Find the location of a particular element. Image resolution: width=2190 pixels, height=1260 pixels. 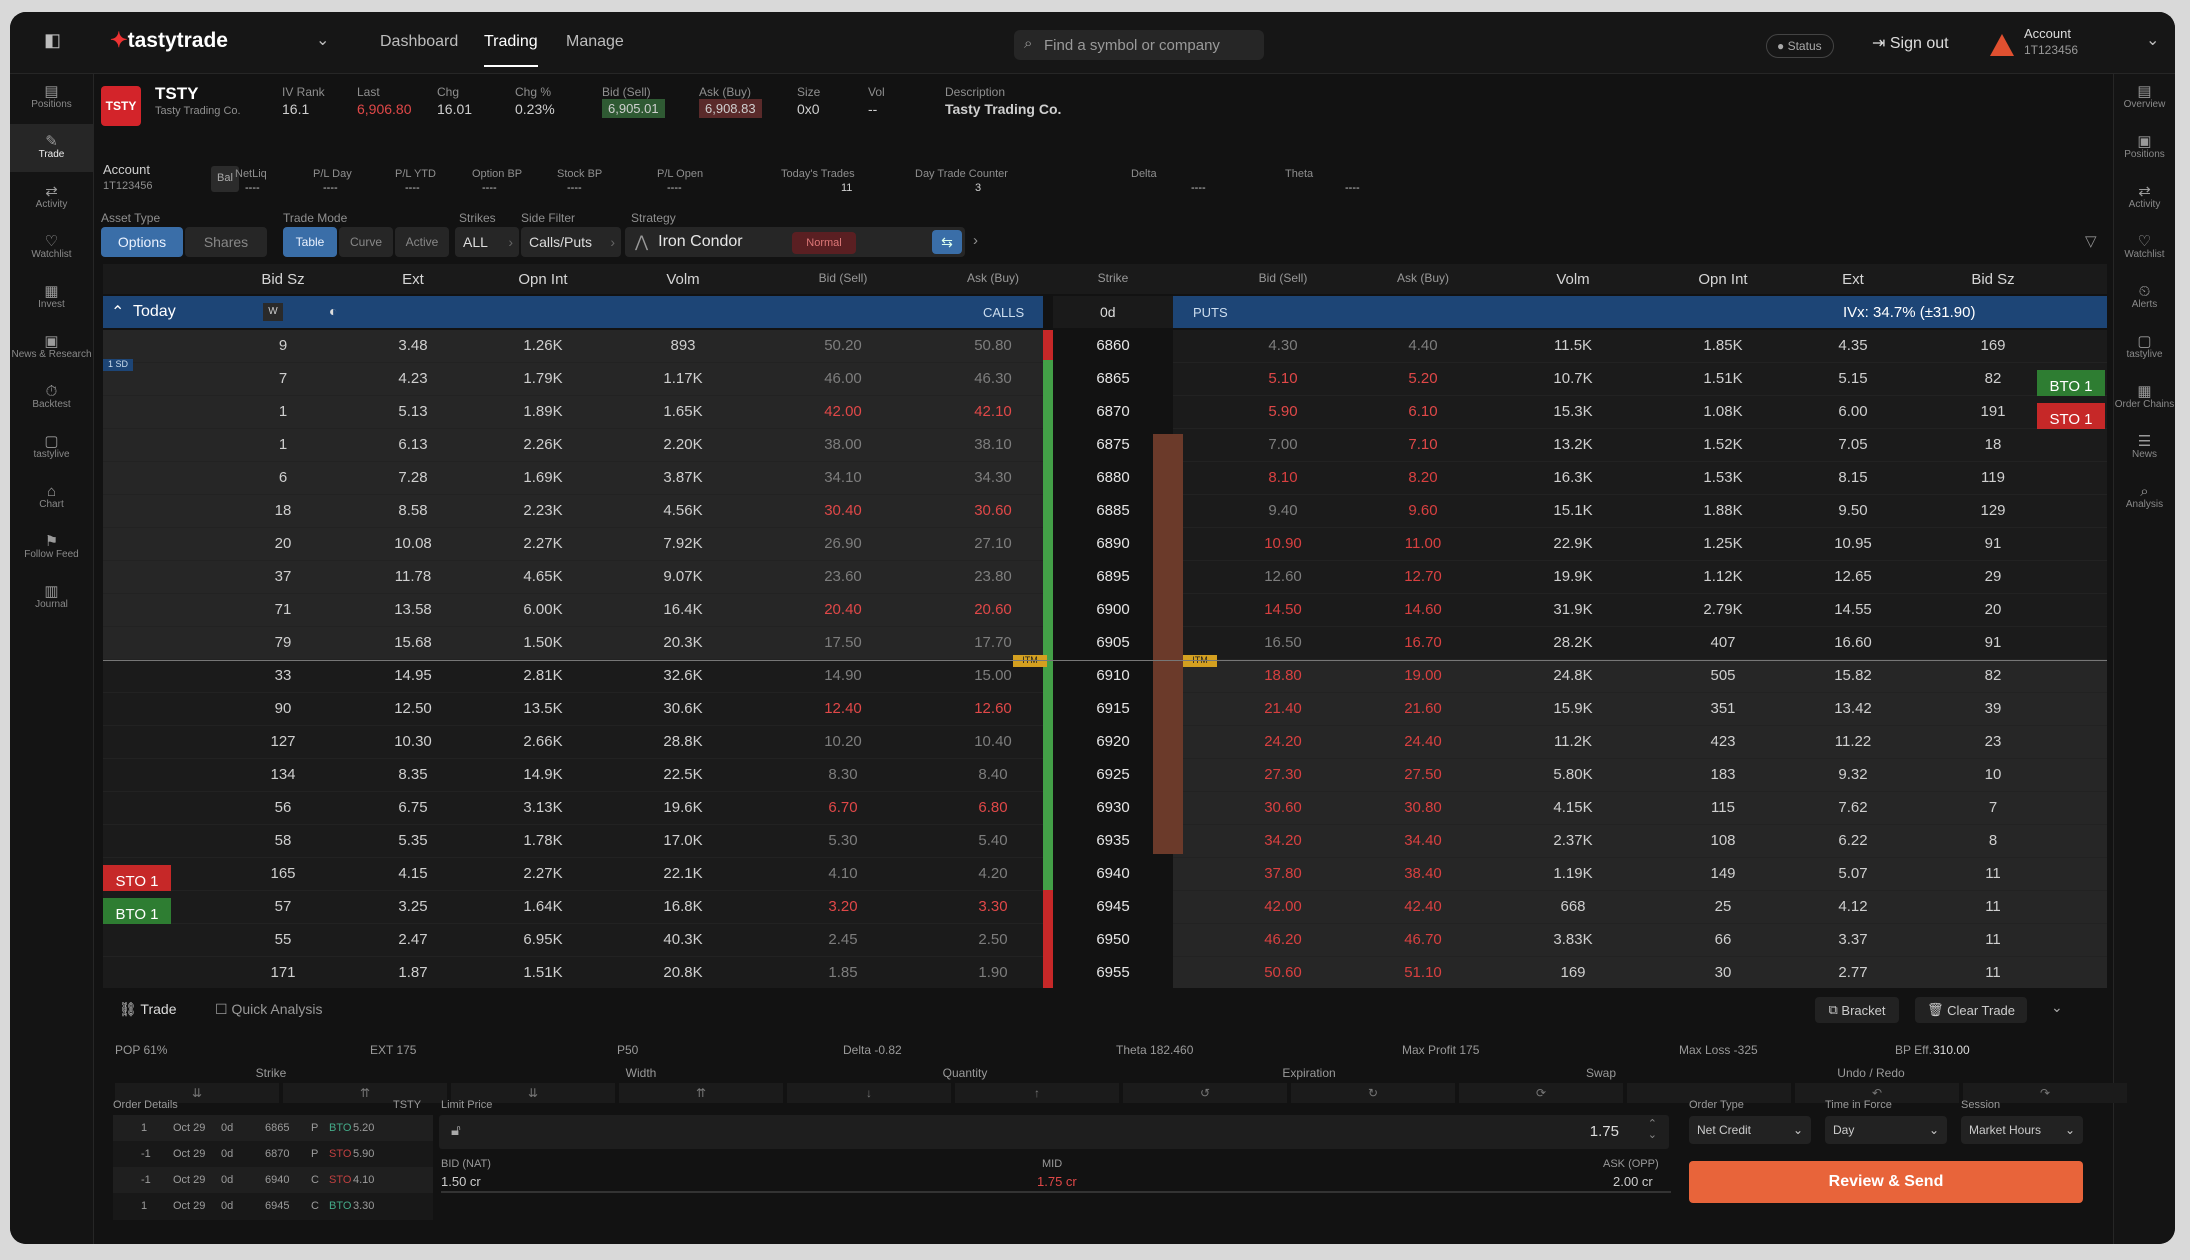

clear-trade-button: 🗑 Clear Trade is located at coordinates (1971, 1010).